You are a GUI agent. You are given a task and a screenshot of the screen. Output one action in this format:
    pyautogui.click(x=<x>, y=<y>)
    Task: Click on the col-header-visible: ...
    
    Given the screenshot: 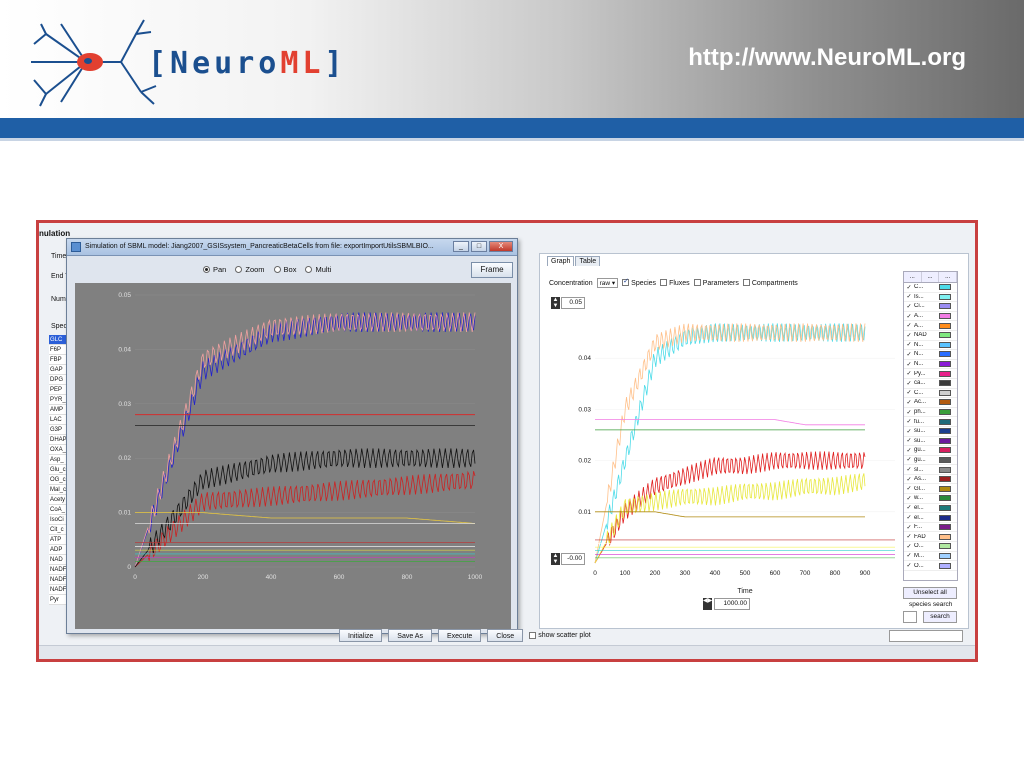 What is the action you would take?
    pyautogui.click(x=913, y=277)
    